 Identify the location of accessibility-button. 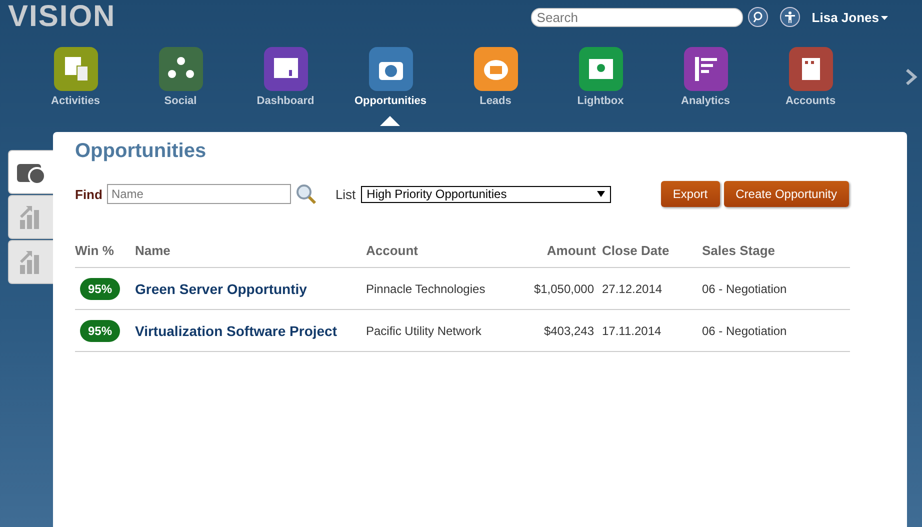
(790, 17).